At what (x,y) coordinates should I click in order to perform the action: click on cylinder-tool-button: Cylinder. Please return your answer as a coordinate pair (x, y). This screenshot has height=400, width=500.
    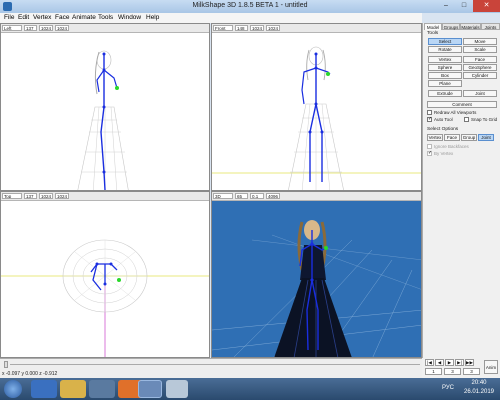
    Looking at the image, I should click on (480, 75).